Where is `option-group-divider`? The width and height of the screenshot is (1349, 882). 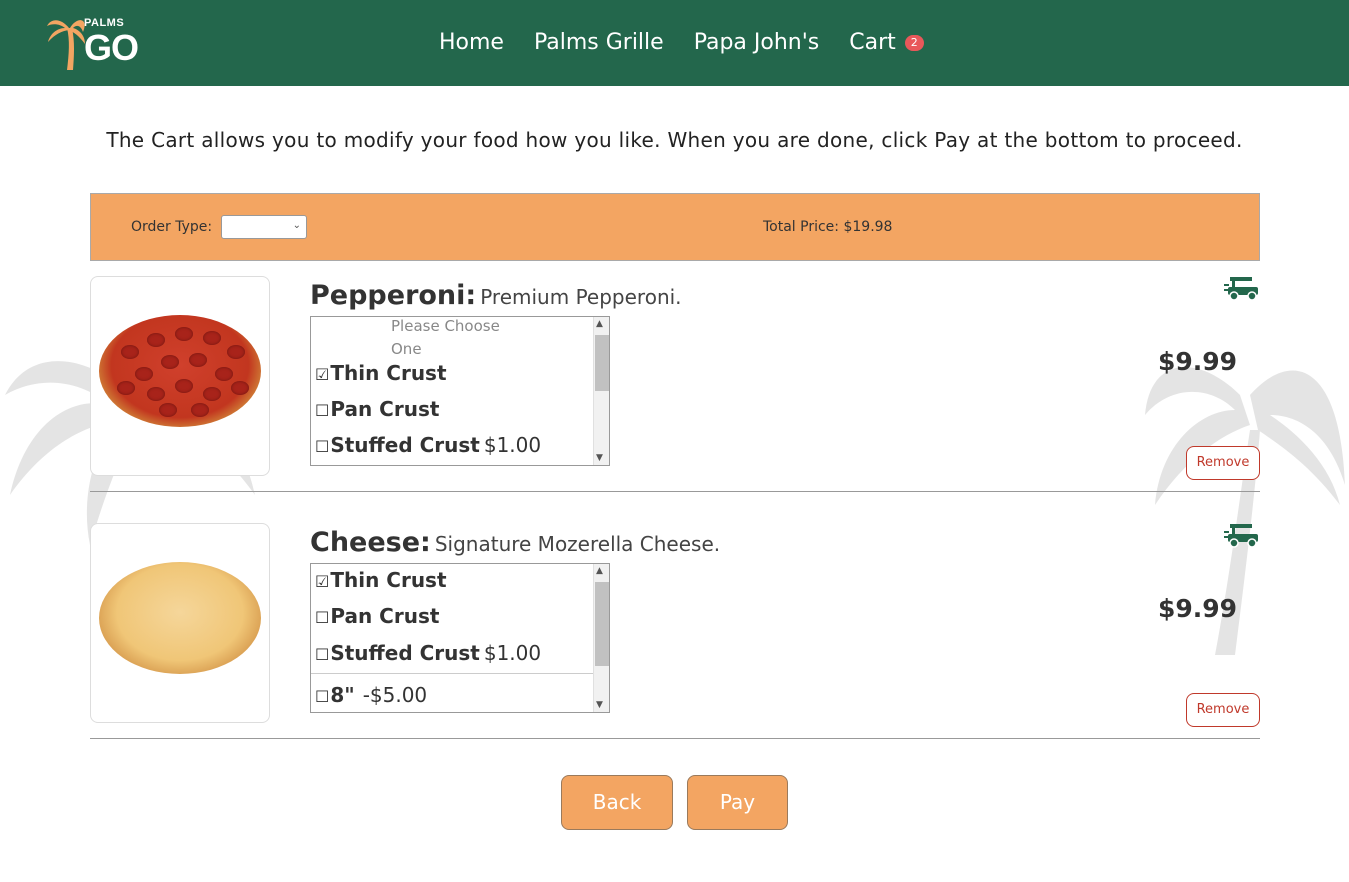 option-group-divider is located at coordinates (452, 673).